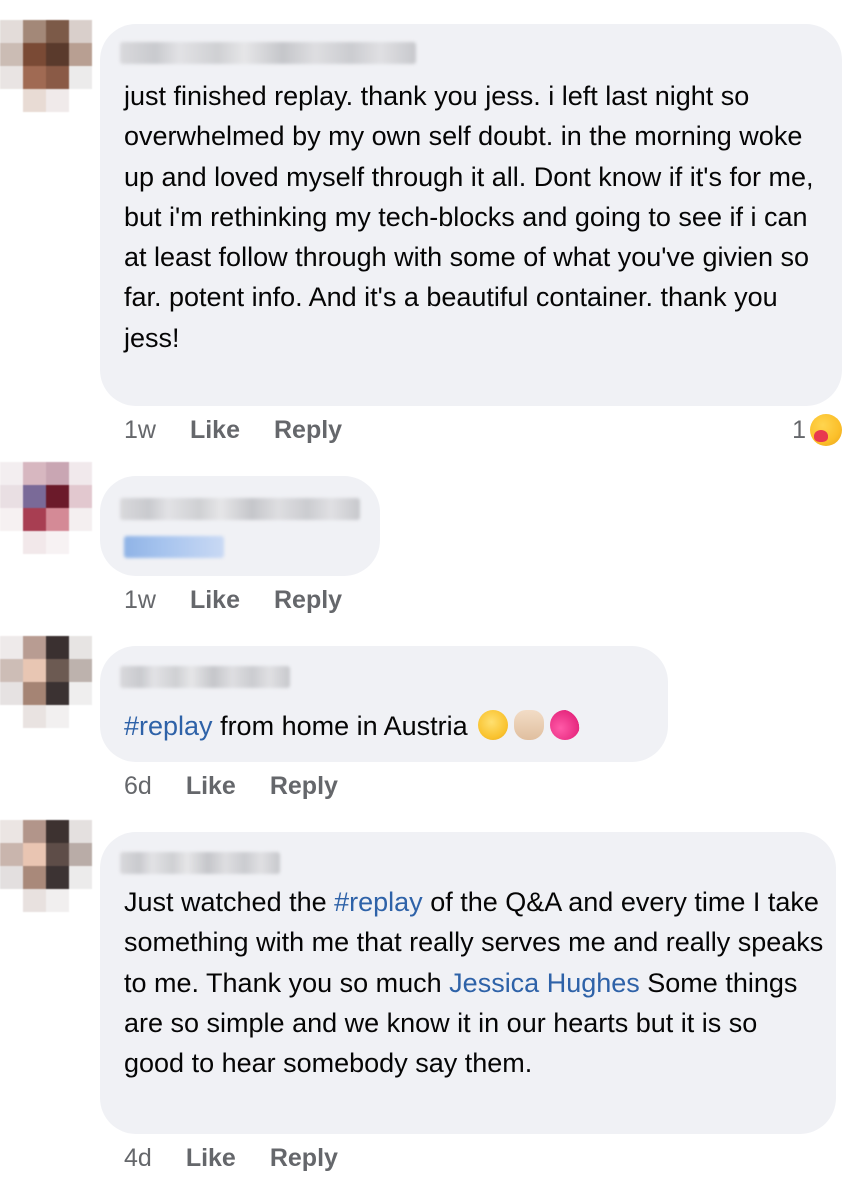 The height and width of the screenshot is (1179, 858). I want to click on two-hearts-icon, so click(564, 725).